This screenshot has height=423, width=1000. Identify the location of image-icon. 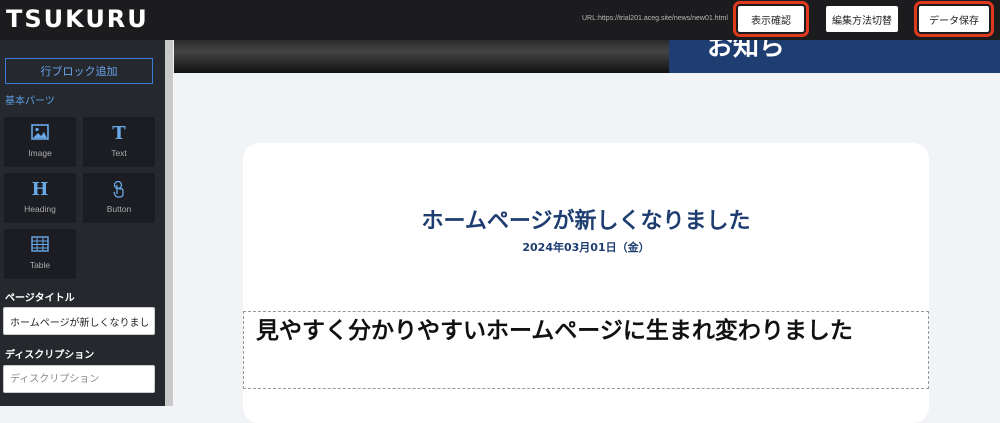
(40, 134).